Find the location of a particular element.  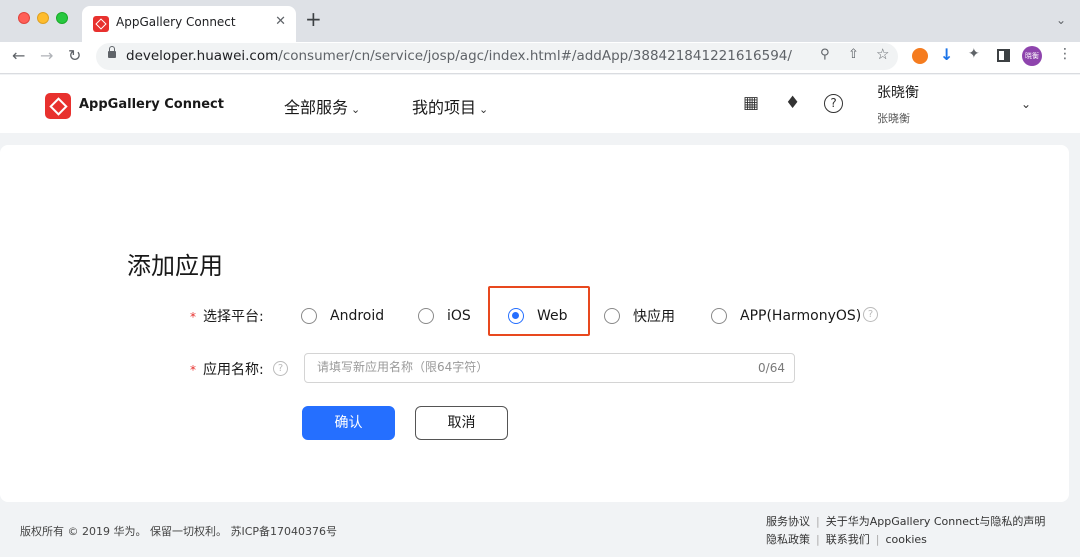

radio-label: iOS is located at coordinates (459, 316).